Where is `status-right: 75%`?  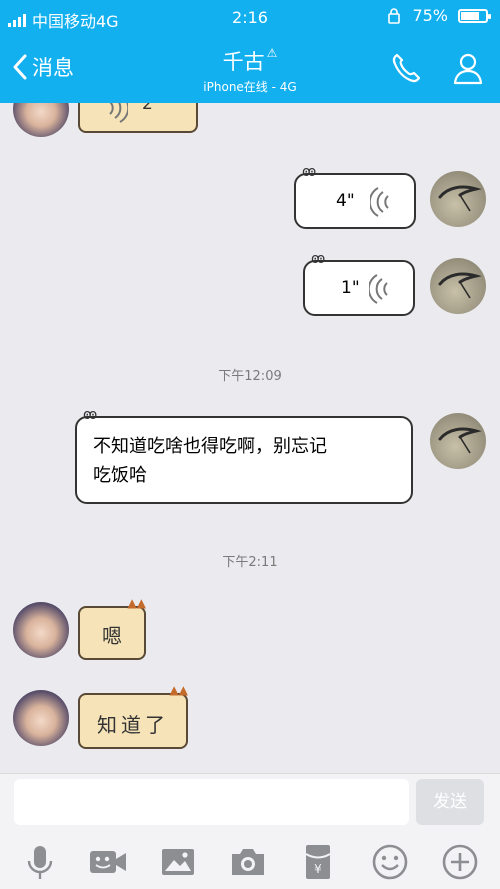
status-right: 75% is located at coordinates (438, 15).